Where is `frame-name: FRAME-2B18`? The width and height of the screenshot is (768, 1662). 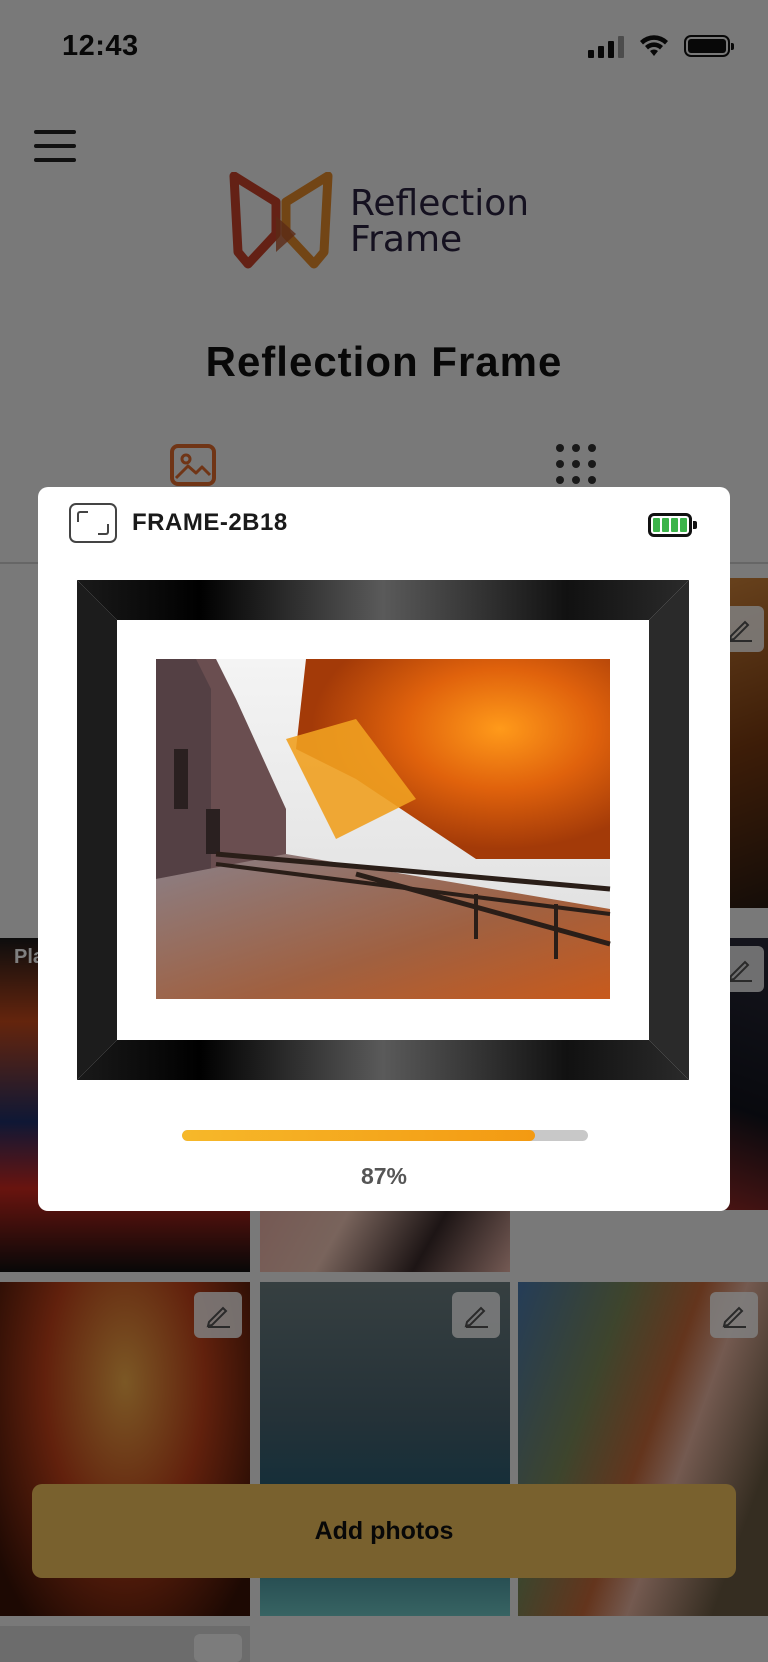 frame-name: FRAME-2B18 is located at coordinates (210, 522).